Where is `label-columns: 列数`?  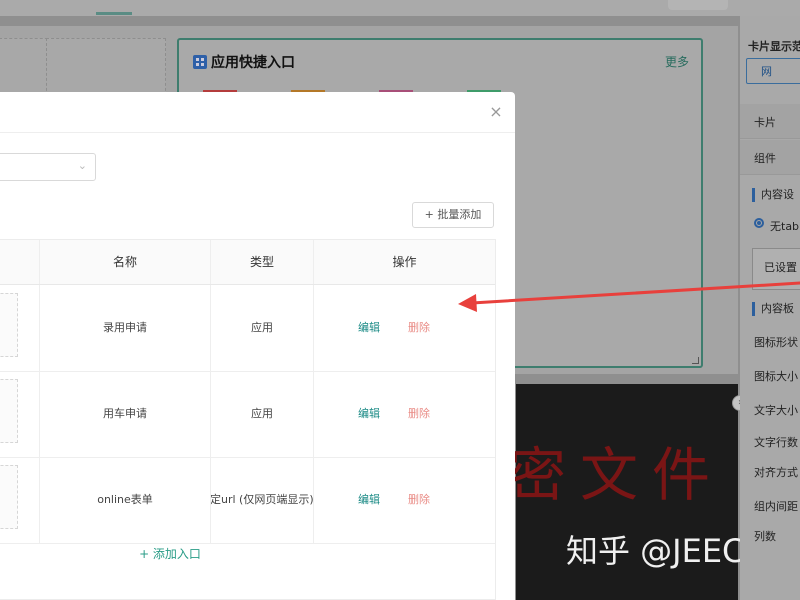
label-columns: 列数 is located at coordinates (765, 536).